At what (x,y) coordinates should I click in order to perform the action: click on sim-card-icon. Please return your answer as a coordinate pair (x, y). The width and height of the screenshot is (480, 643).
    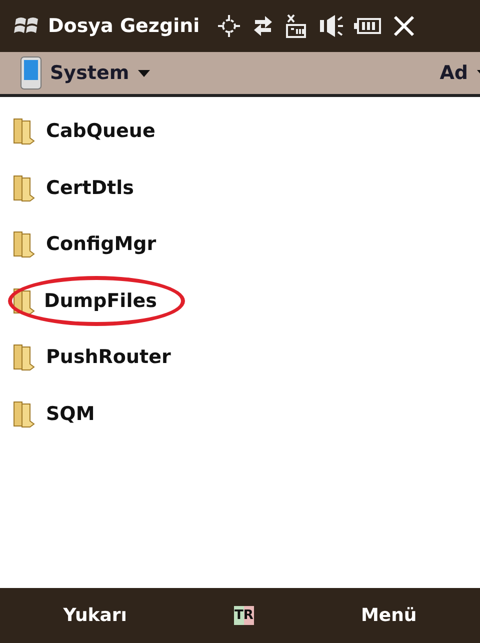
    Looking at the image, I should click on (296, 26).